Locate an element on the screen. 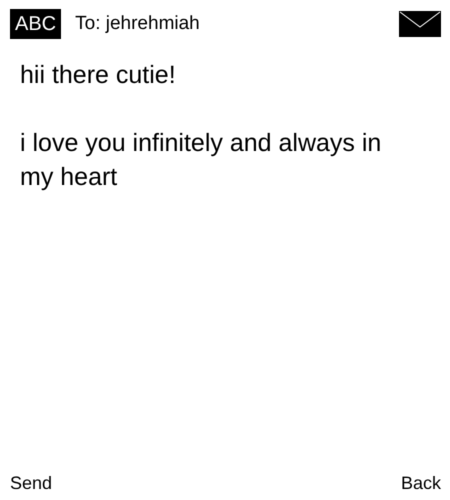  send-softkey: Send is located at coordinates (31, 483).